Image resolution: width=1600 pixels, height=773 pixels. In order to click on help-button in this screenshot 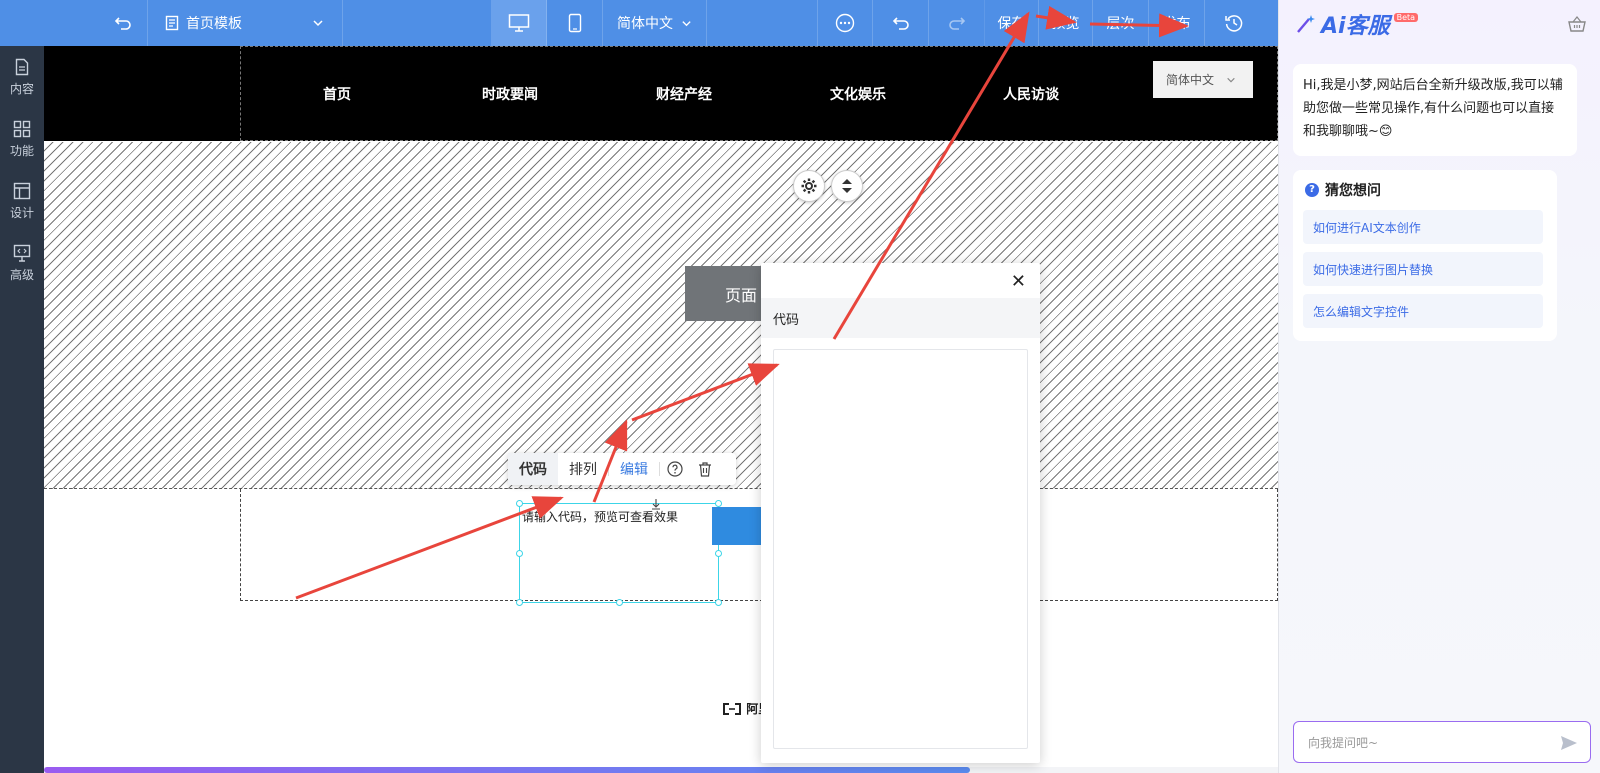, I will do `click(675, 469)`.